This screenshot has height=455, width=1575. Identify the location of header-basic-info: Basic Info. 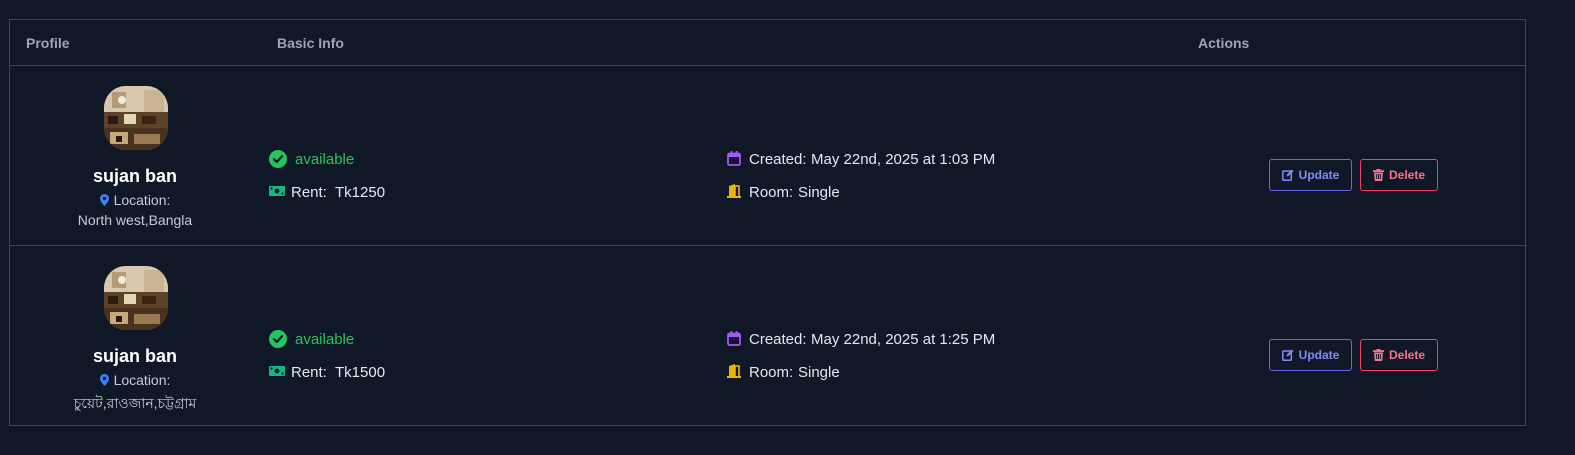
(310, 43).